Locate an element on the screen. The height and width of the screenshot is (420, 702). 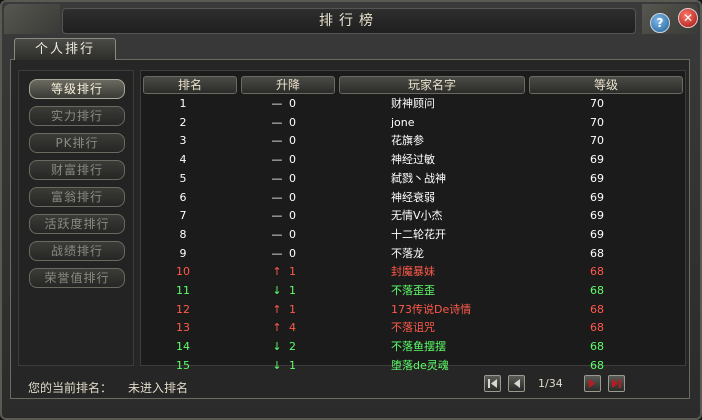
player-name-cell: 弑戮丶战神 is located at coordinates (418, 178).